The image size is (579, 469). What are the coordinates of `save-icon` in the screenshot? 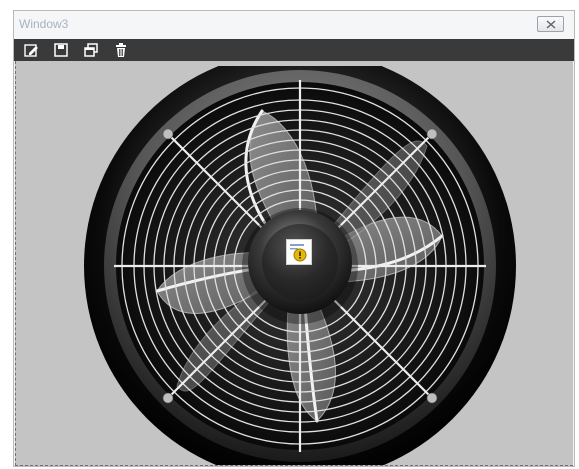 It's located at (61, 50).